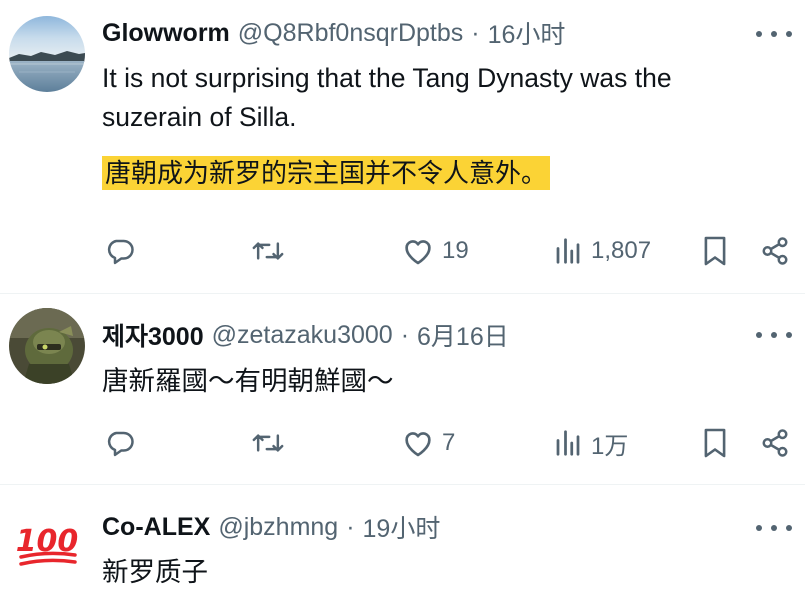 The width and height of the screenshot is (805, 604). I want to click on action-bar: 7 1万, so click(402, 443).